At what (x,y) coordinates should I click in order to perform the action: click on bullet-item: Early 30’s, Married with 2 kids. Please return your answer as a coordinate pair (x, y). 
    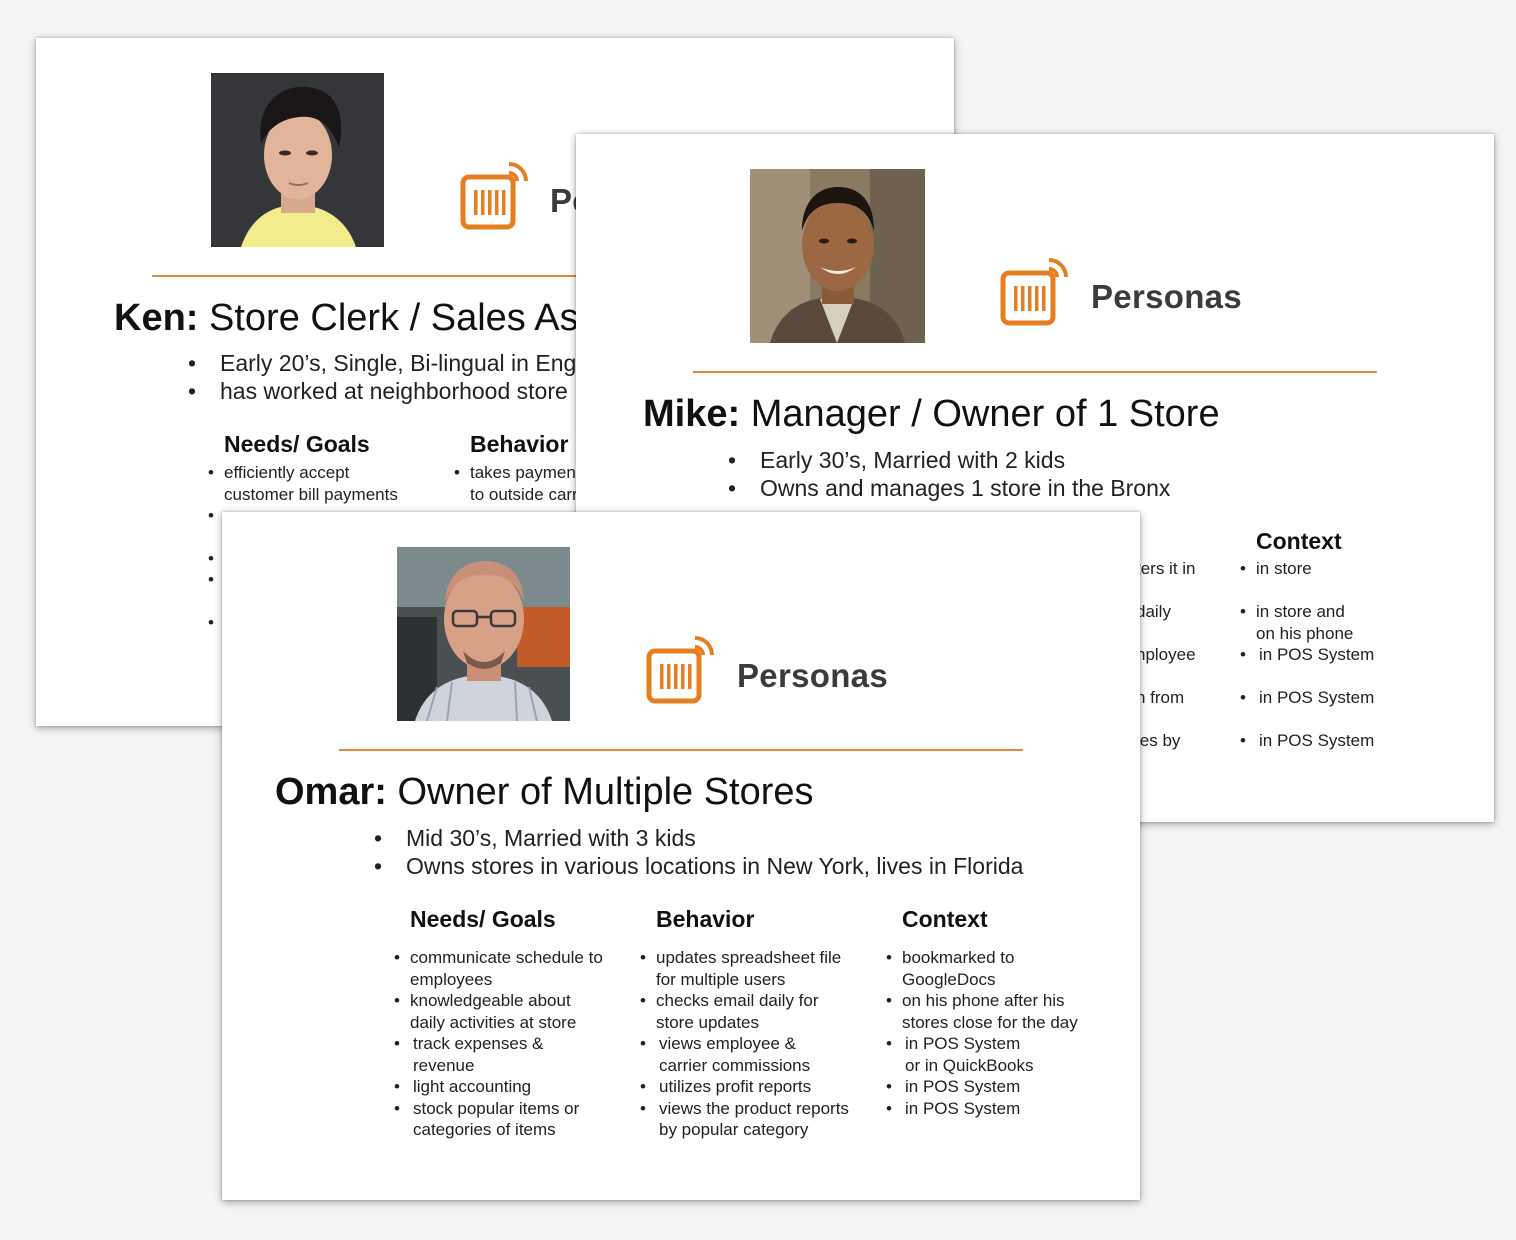
    Looking at the image, I should click on (949, 460).